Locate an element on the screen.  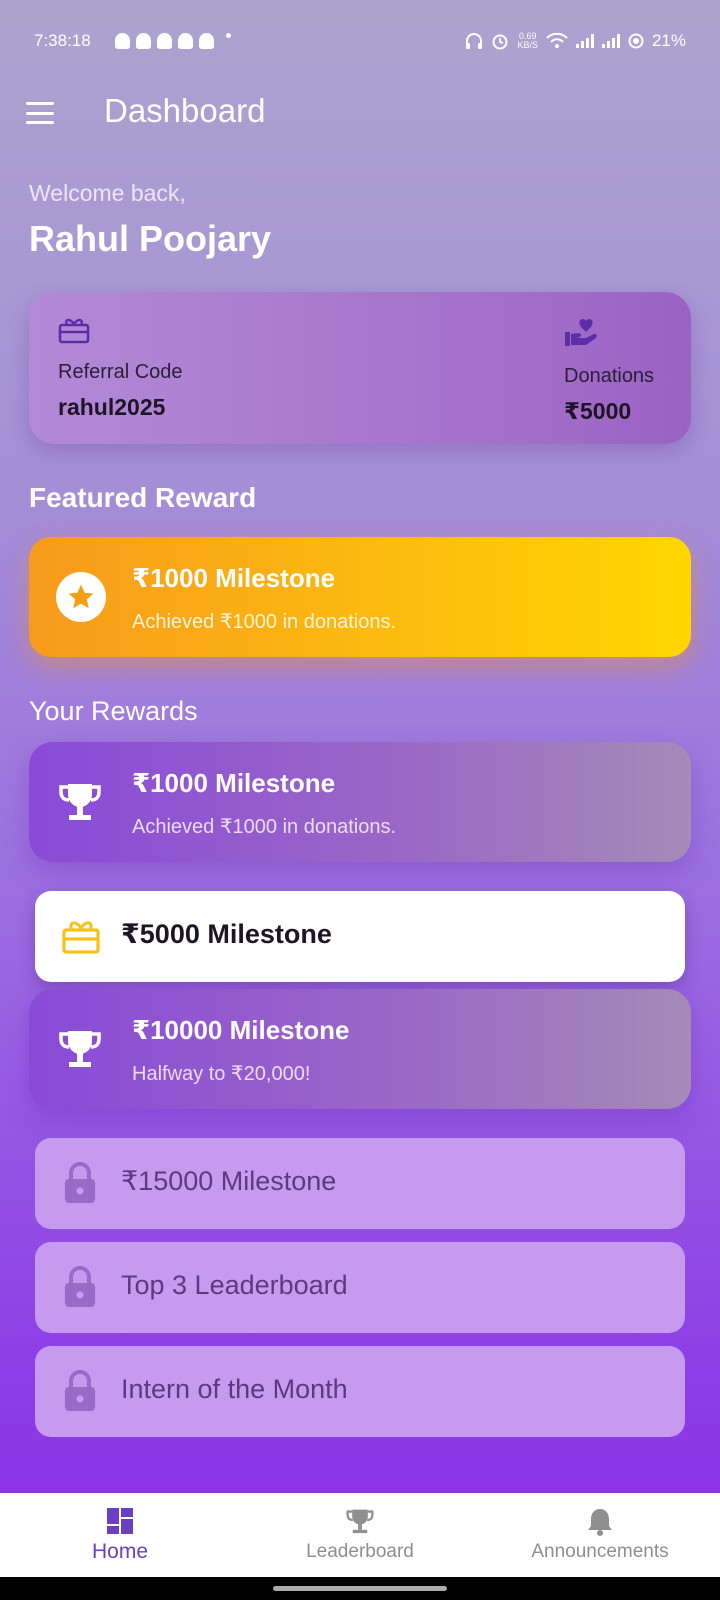
status-bar: 7:38:18 0.69 KB/S 21% is located at coordinates (360, 41).